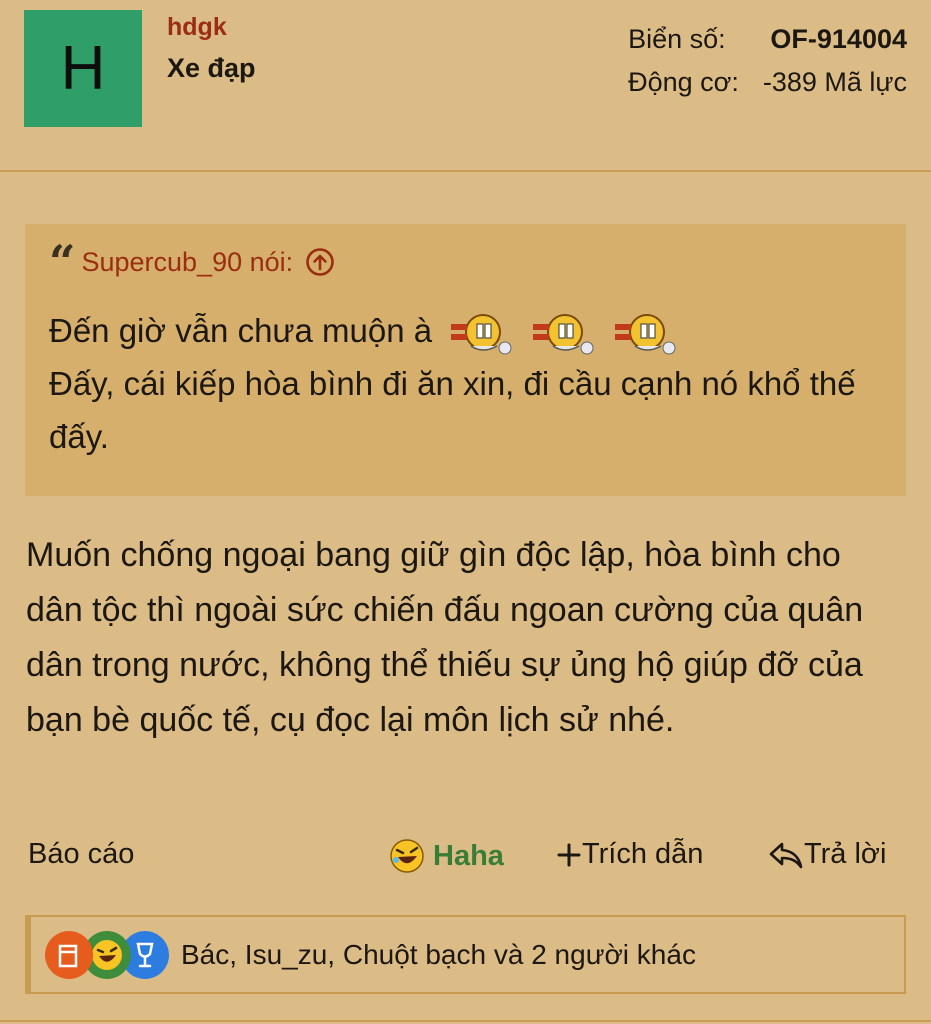 This screenshot has height=1024, width=931. Describe the element at coordinates (407, 856) in the screenshot. I see `haha-icon` at that location.